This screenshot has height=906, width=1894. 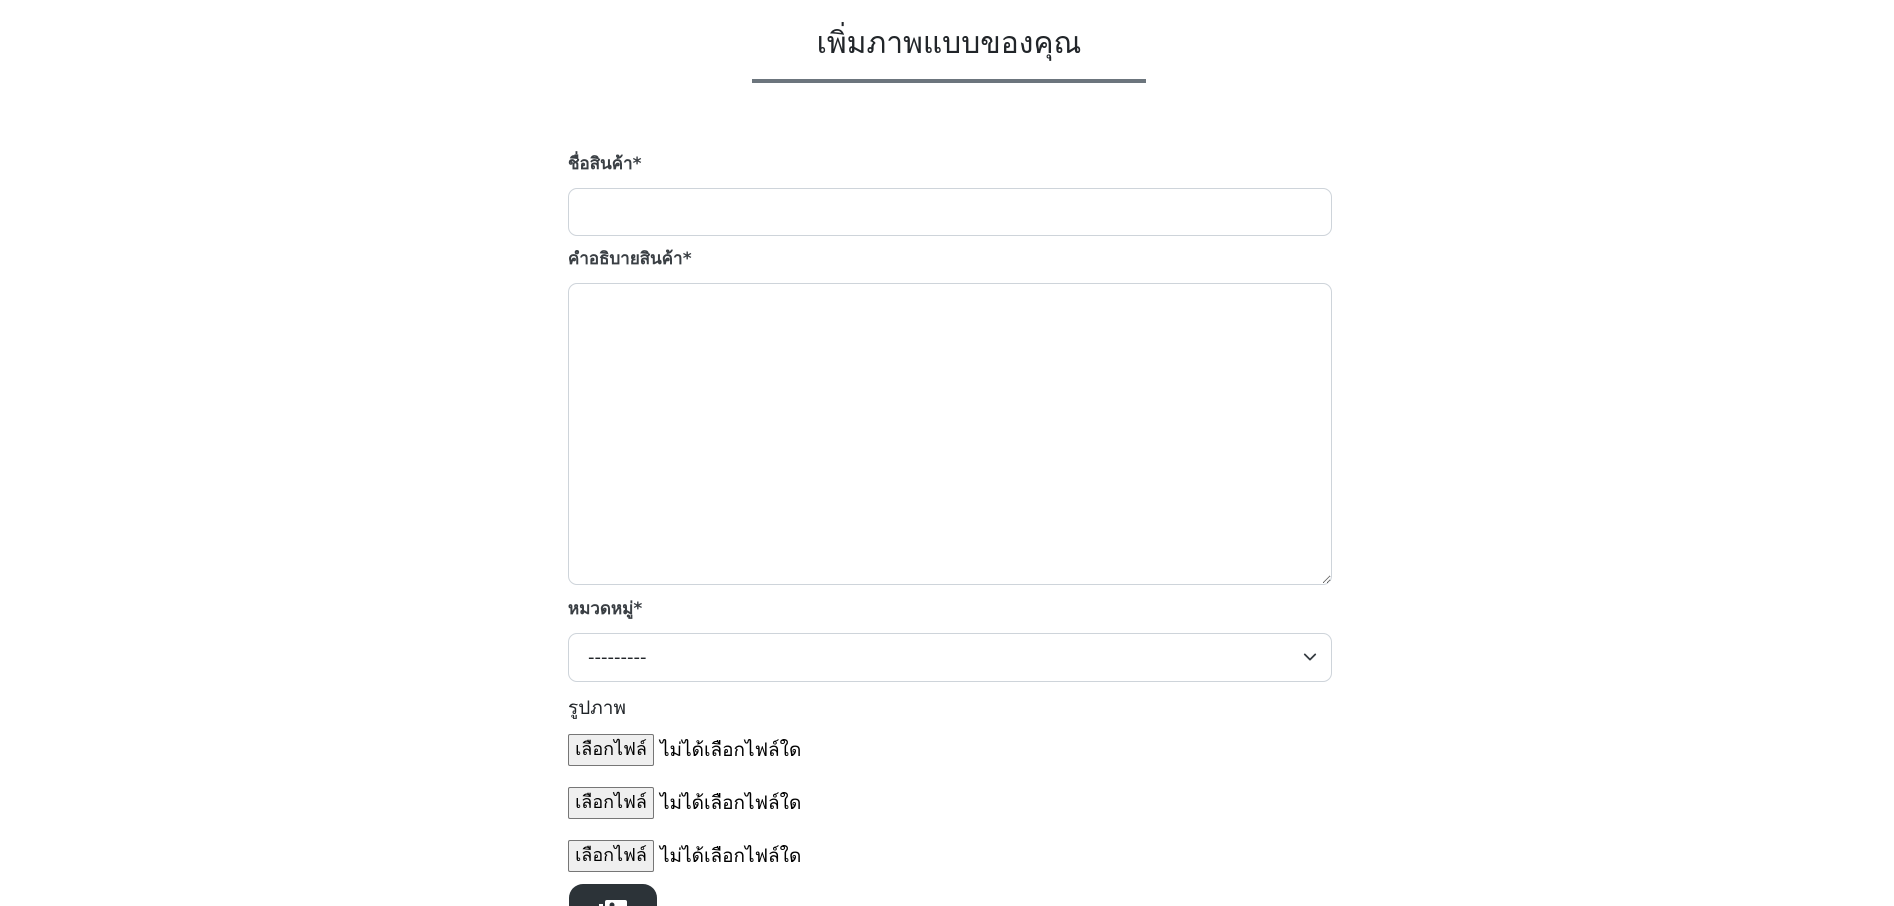 What do you see at coordinates (597, 708) in the screenshot?
I see `images-label: รูปภาพ` at bounding box center [597, 708].